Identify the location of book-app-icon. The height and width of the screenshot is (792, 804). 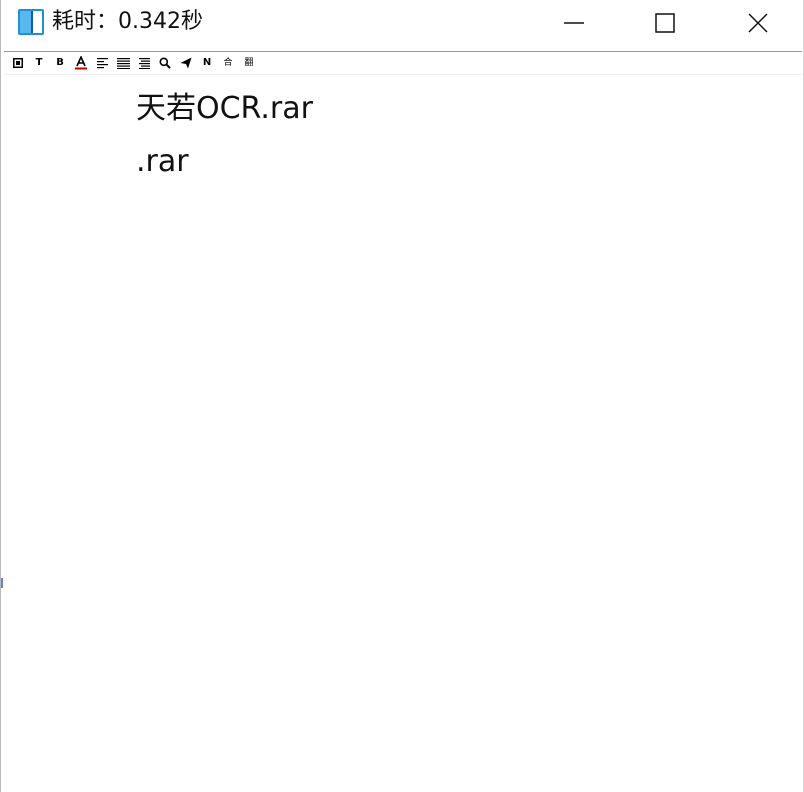
(31, 22).